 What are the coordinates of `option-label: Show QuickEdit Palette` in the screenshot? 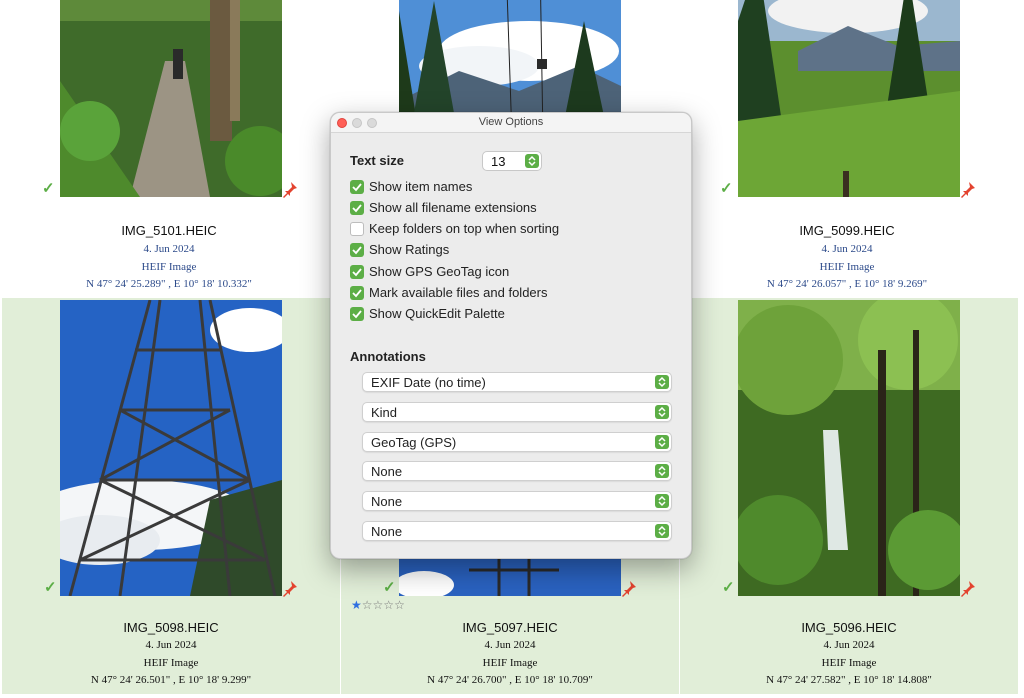 It's located at (437, 313).